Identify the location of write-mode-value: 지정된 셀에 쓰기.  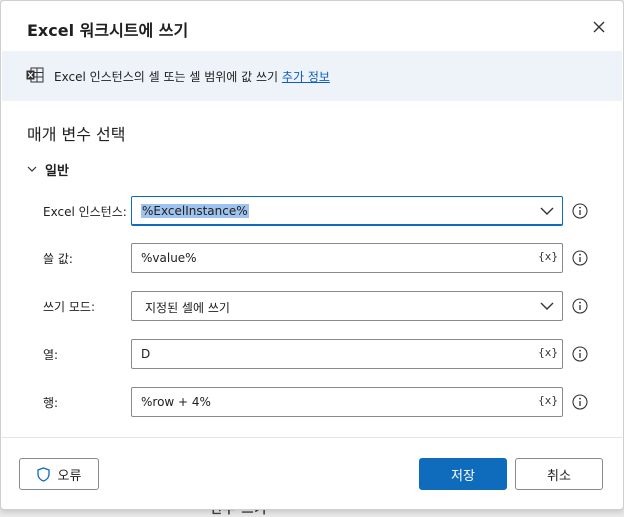
(187, 308).